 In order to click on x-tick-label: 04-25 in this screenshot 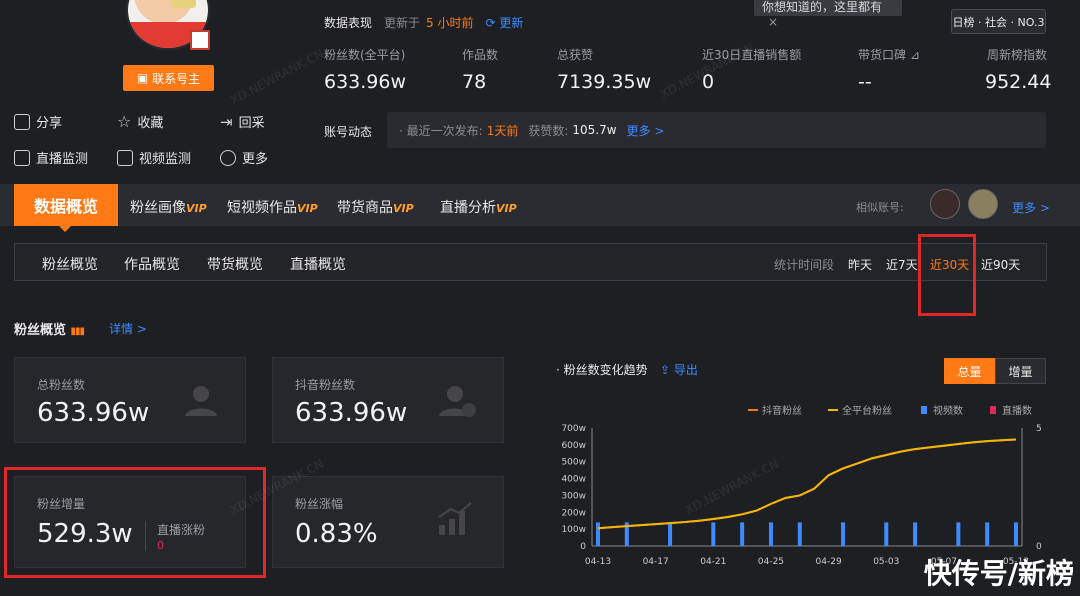, I will do `click(771, 562)`.